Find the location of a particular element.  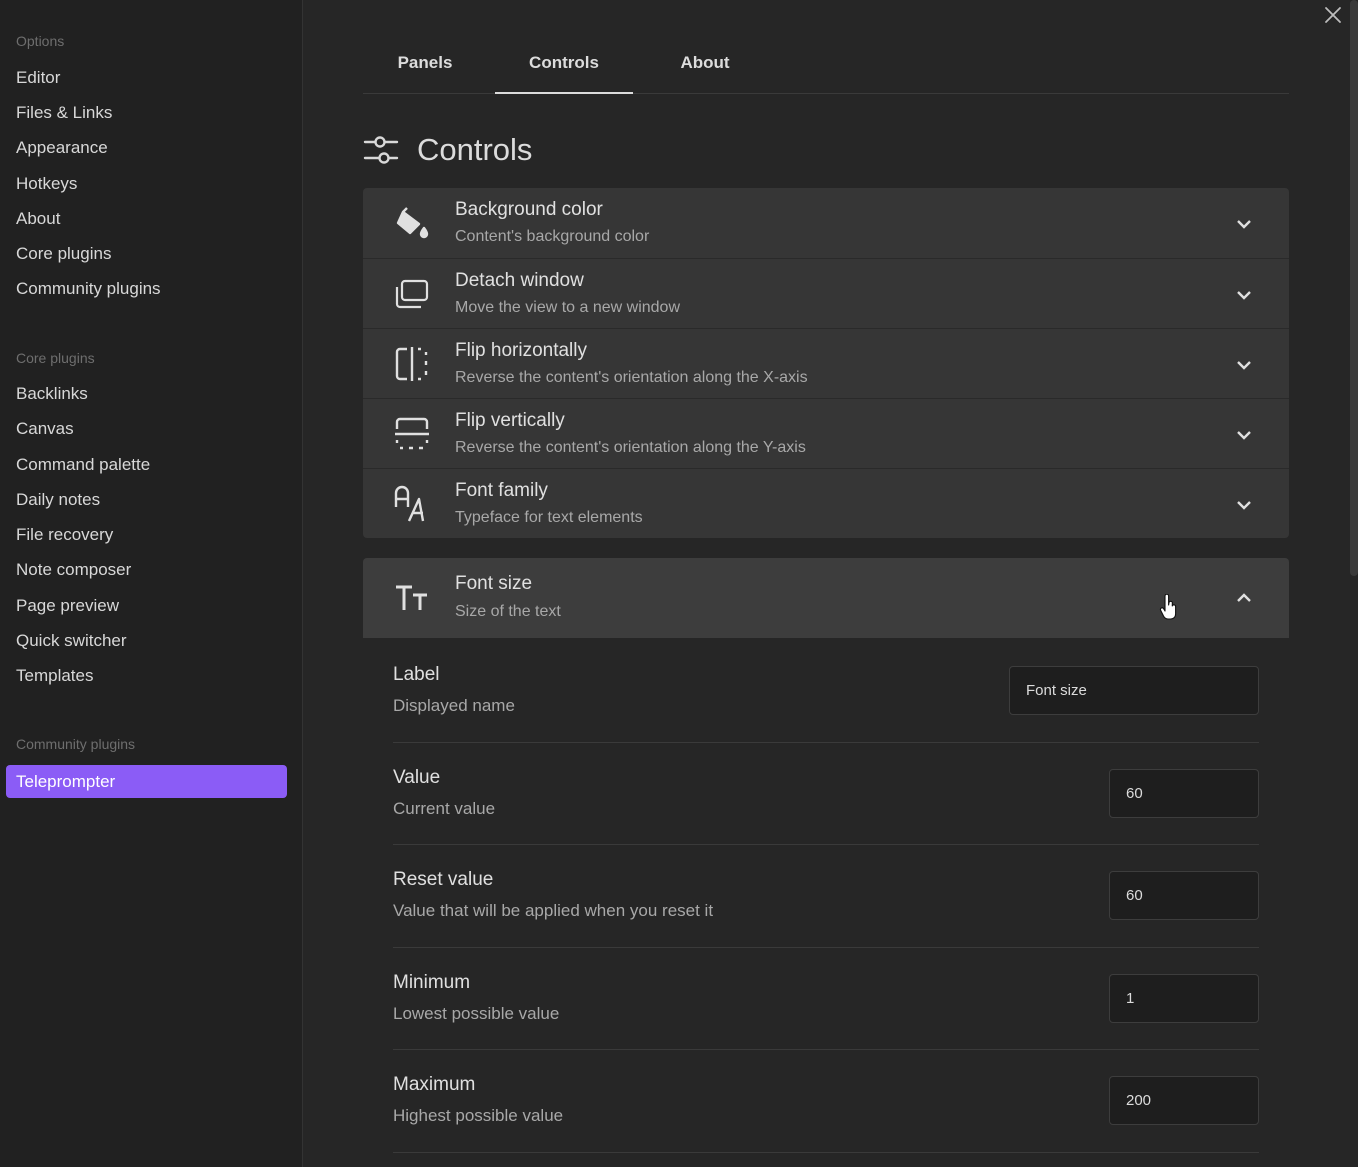

control-font-family: Font family Typeface for text elements is located at coordinates (826, 503).